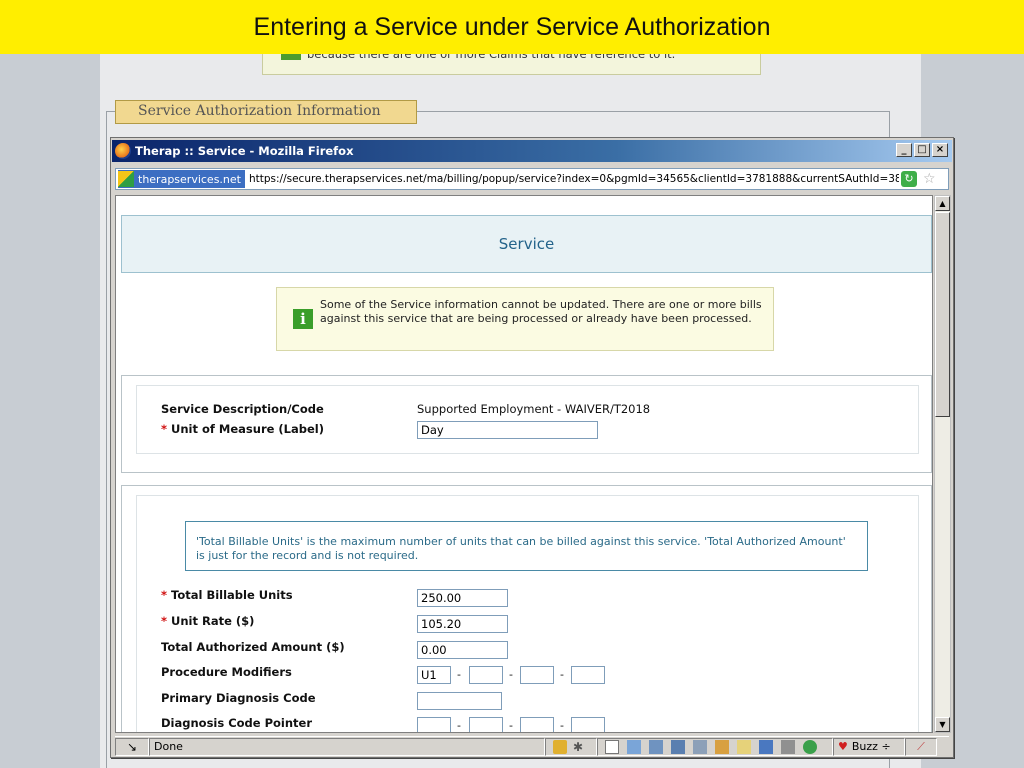 The height and width of the screenshot is (768, 1024). What do you see at coordinates (189, 179) in the screenshot?
I see `site-identity-label: therapservices.net` at bounding box center [189, 179].